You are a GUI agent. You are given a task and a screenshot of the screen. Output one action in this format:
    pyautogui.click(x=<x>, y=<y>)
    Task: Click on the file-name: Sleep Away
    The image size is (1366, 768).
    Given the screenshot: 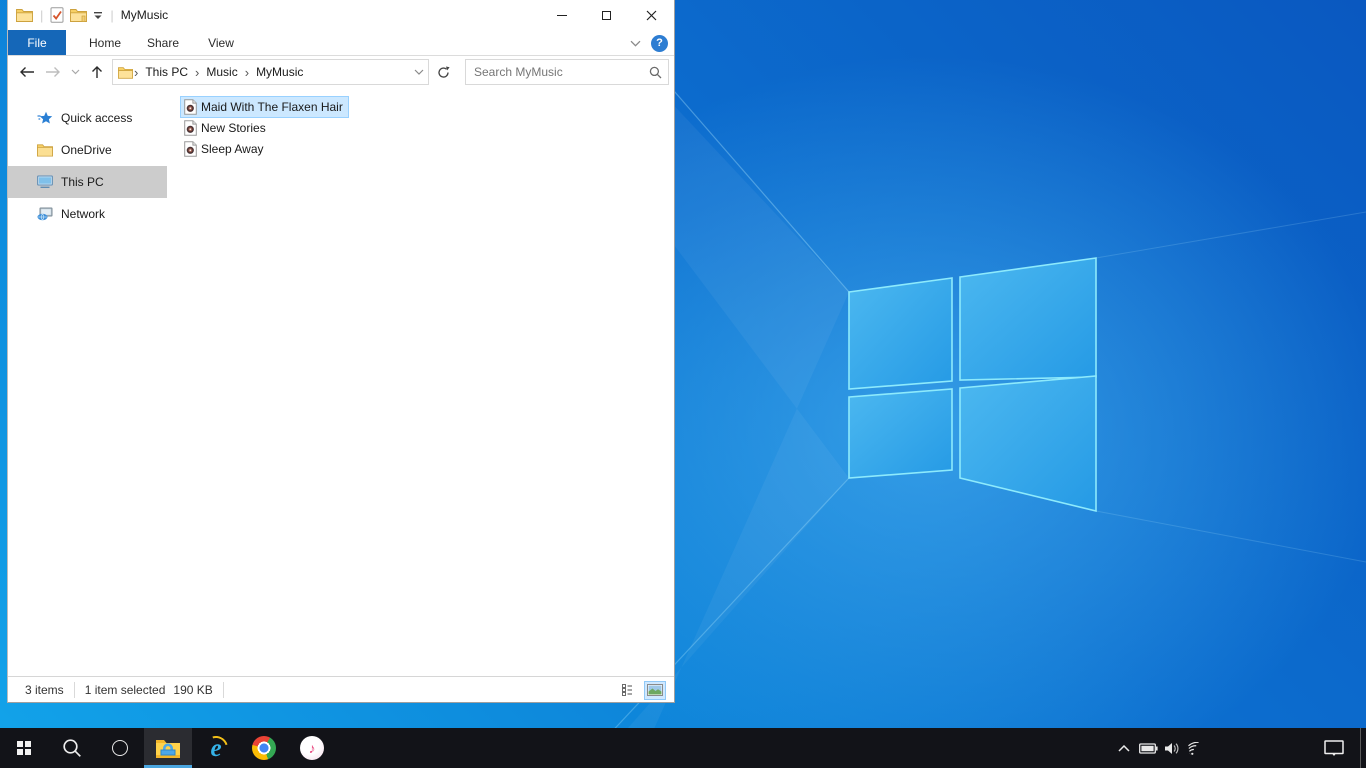 What is the action you would take?
    pyautogui.click(x=232, y=148)
    